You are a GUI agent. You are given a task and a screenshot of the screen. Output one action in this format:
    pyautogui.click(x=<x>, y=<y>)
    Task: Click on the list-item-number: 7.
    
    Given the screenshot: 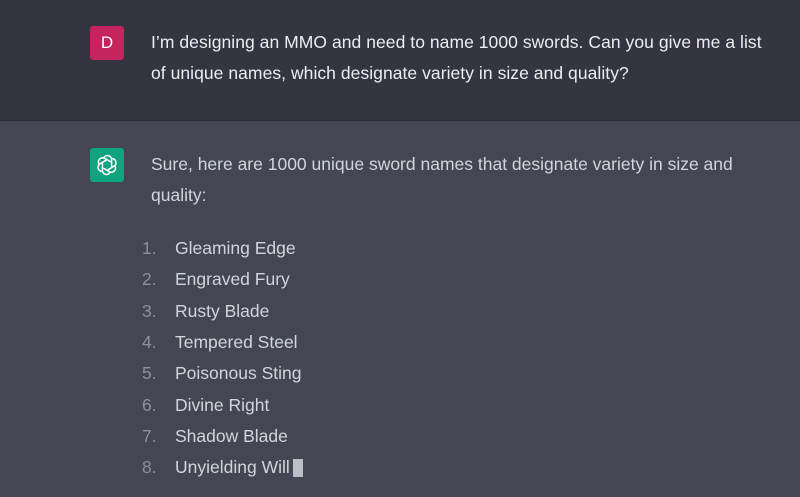 What is the action you would take?
    pyautogui.click(x=149, y=435)
    